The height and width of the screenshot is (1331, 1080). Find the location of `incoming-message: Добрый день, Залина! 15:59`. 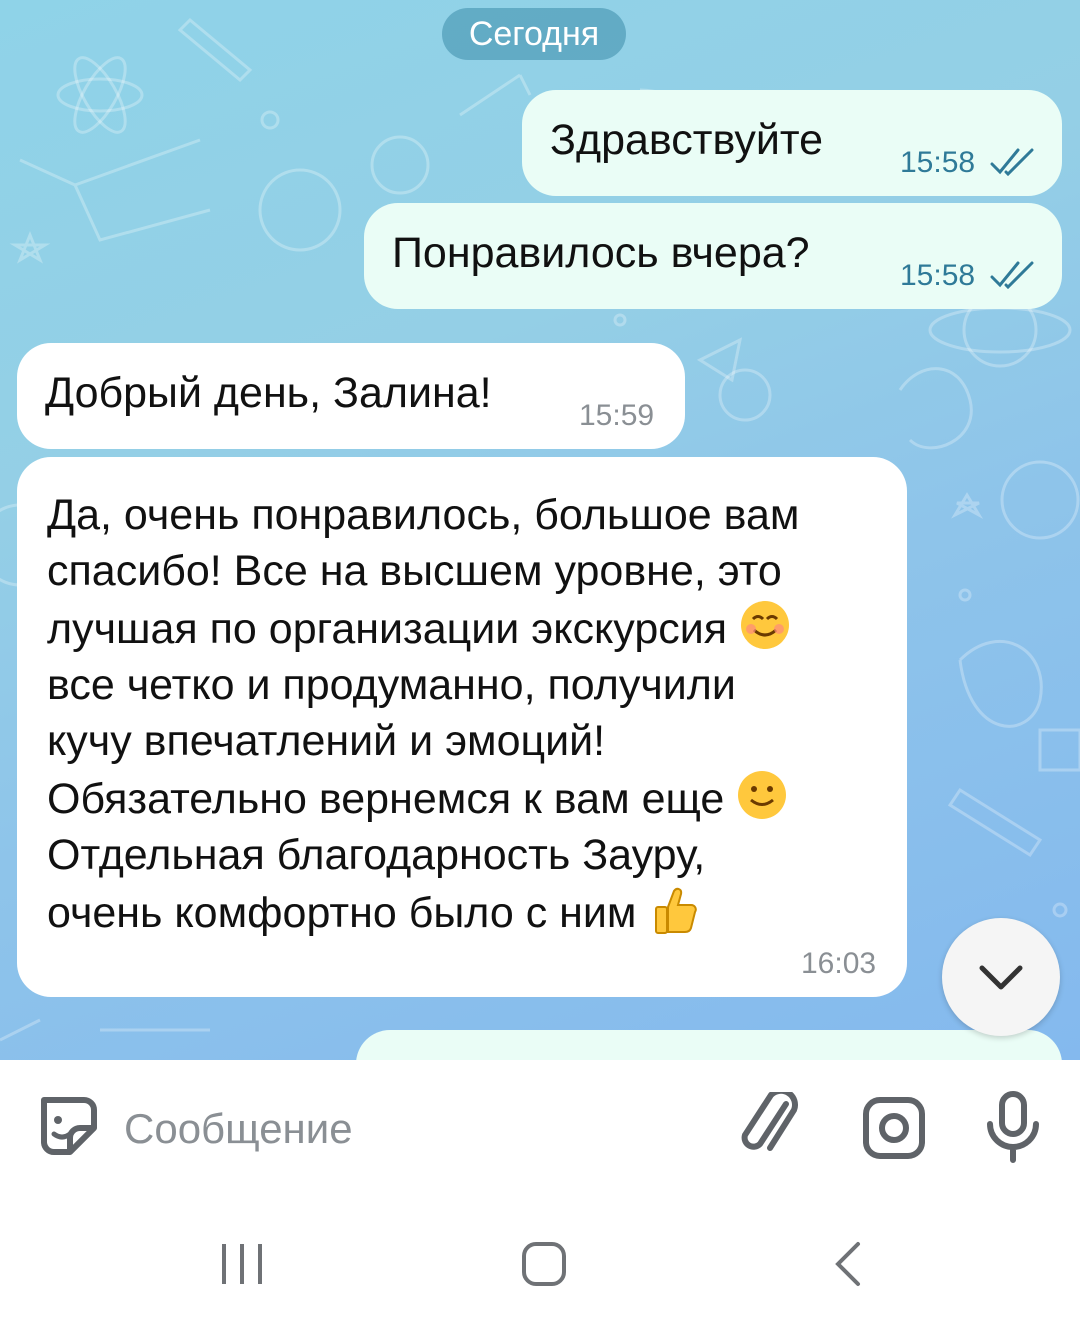

incoming-message: Добрый день, Залина! 15:59 is located at coordinates (351, 396).